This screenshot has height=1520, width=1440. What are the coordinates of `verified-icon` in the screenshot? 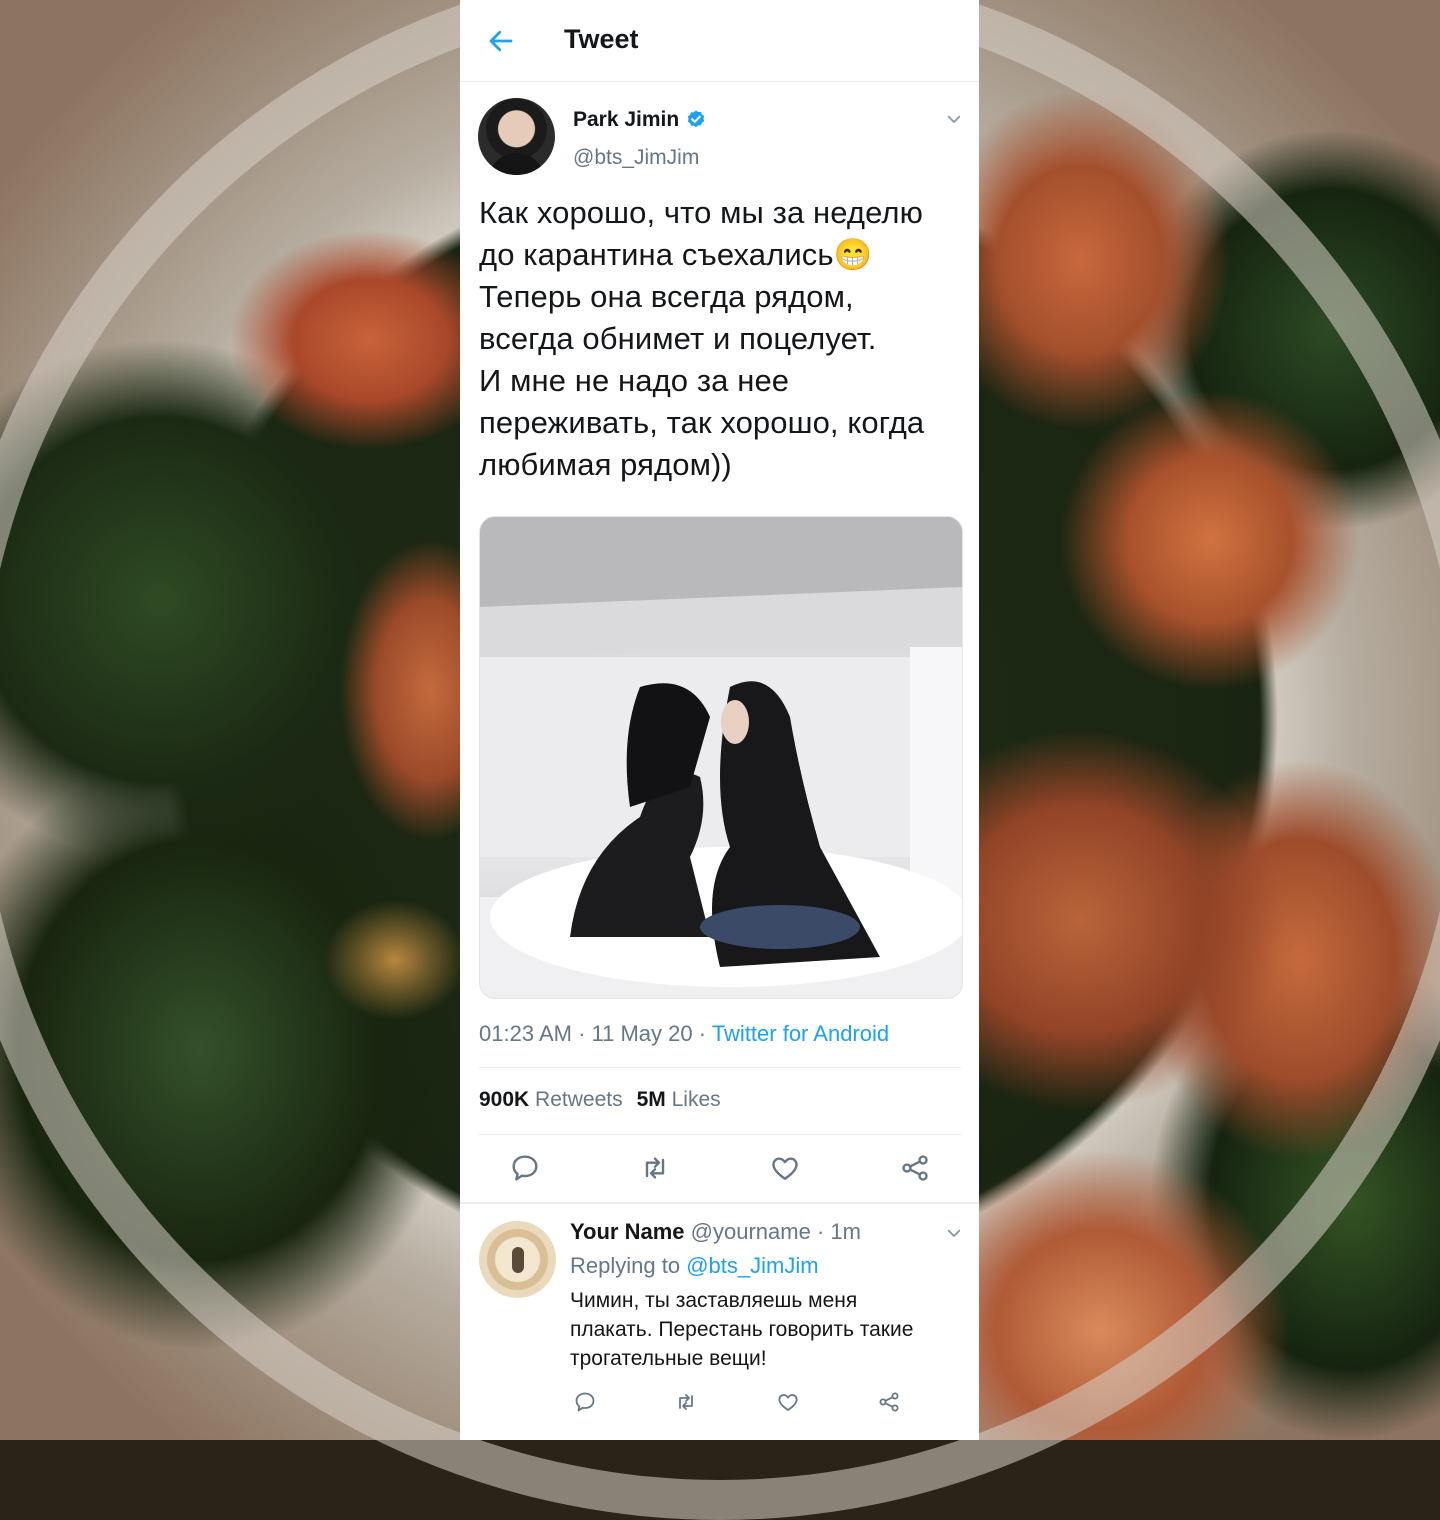 It's located at (696, 119).